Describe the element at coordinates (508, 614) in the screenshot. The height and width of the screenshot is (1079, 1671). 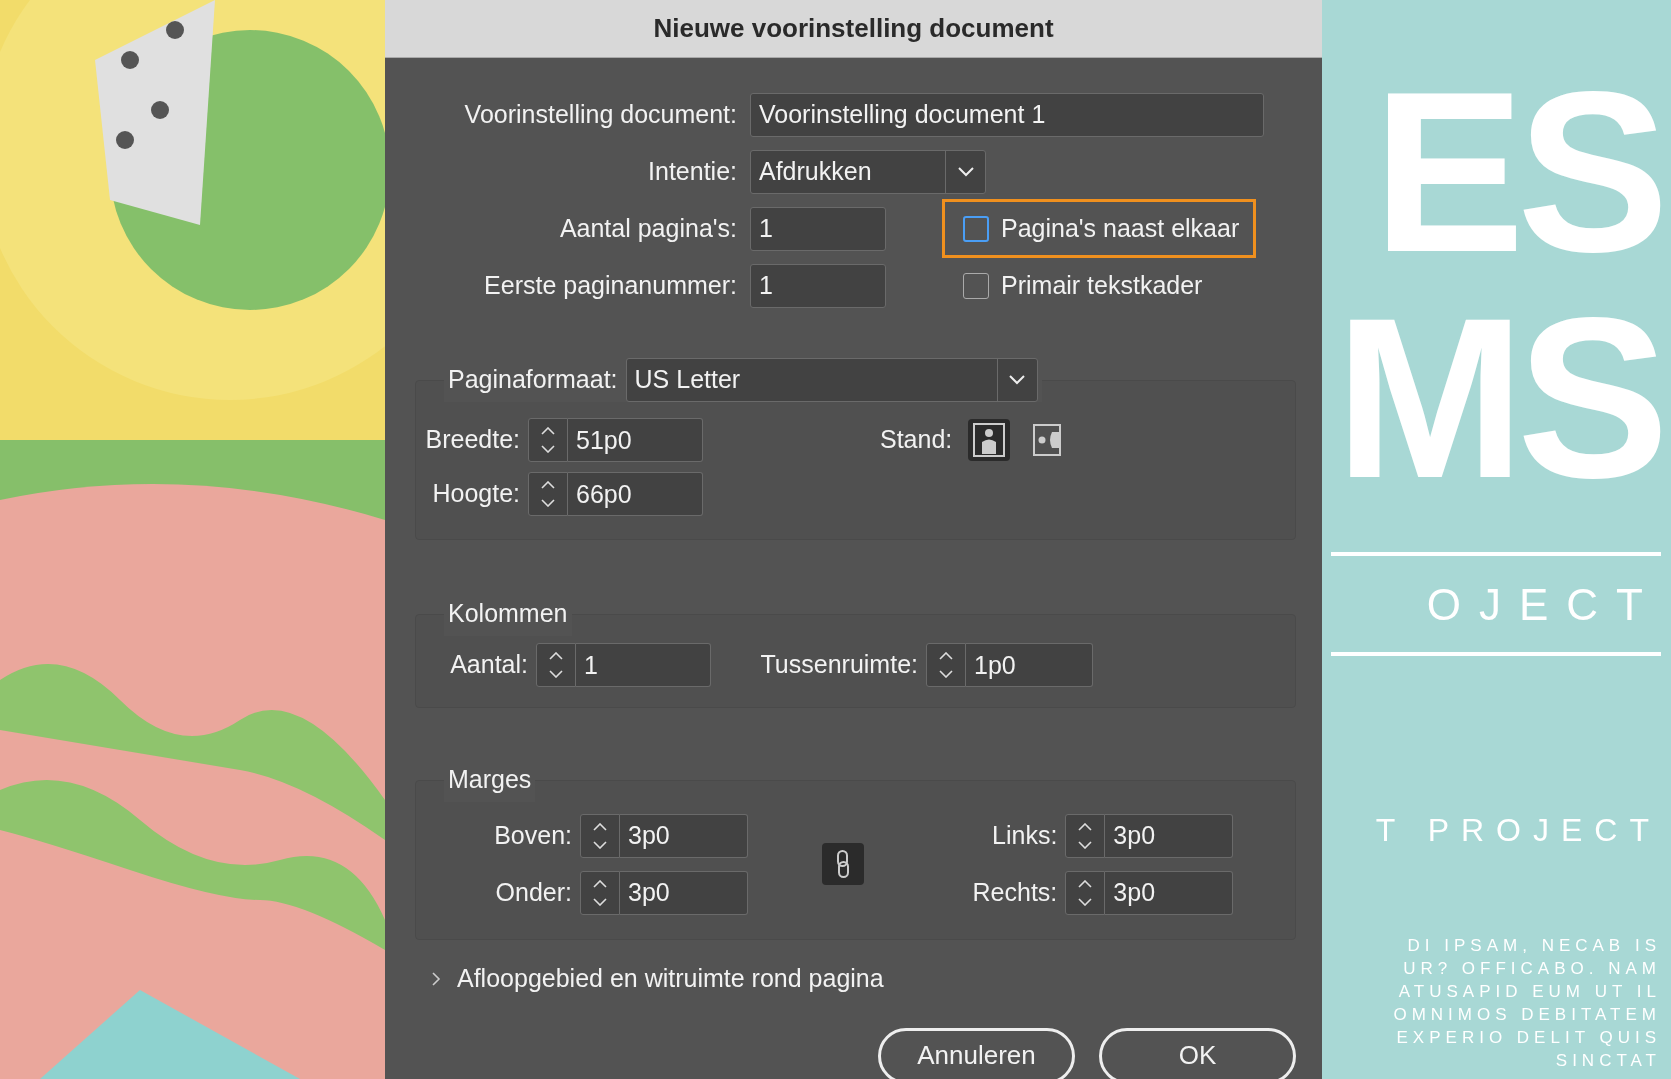
I see `group-label: Kolommen` at that location.